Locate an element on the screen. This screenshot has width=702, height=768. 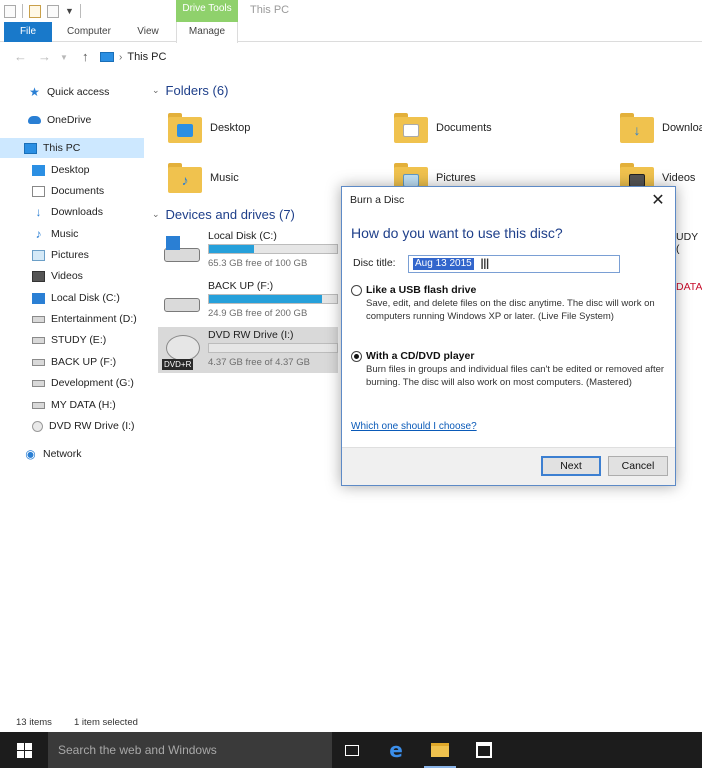
group-header-label: Devices and drives (7) is located at coordinates (230, 214).